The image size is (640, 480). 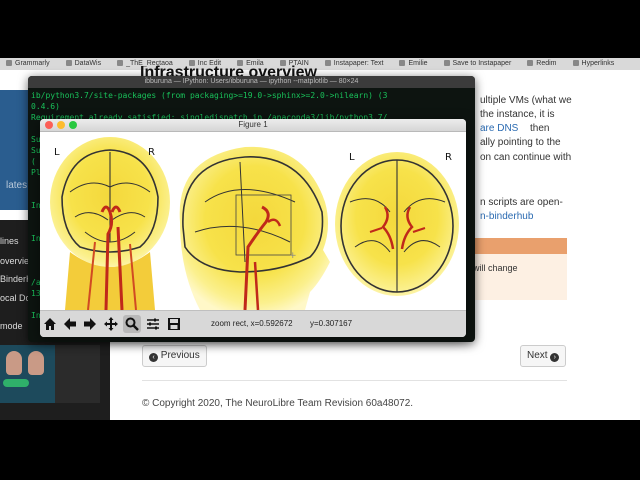 I want to click on close-window-icon, so click(x=49, y=125).